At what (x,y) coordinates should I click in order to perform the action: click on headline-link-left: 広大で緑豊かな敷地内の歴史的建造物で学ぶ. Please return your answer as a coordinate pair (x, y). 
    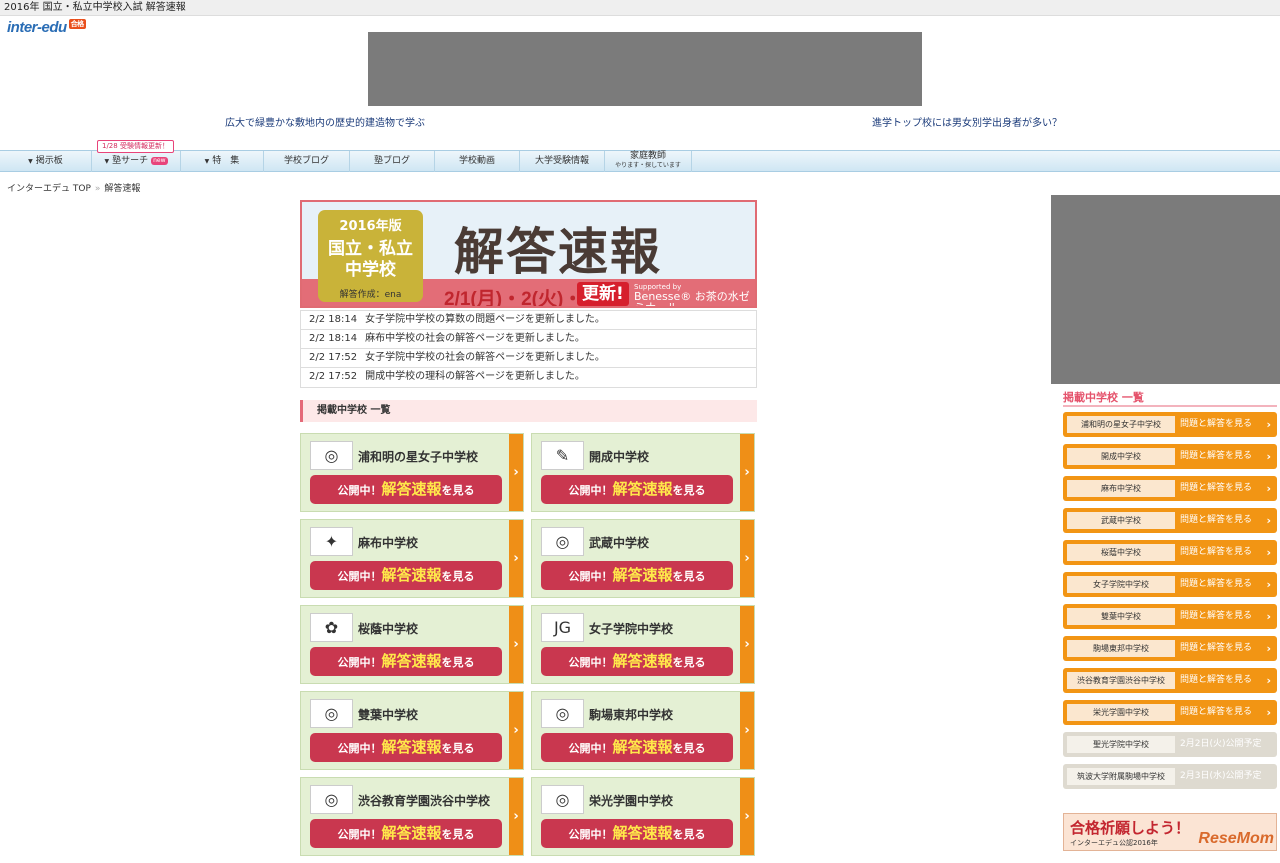
    Looking at the image, I should click on (325, 121).